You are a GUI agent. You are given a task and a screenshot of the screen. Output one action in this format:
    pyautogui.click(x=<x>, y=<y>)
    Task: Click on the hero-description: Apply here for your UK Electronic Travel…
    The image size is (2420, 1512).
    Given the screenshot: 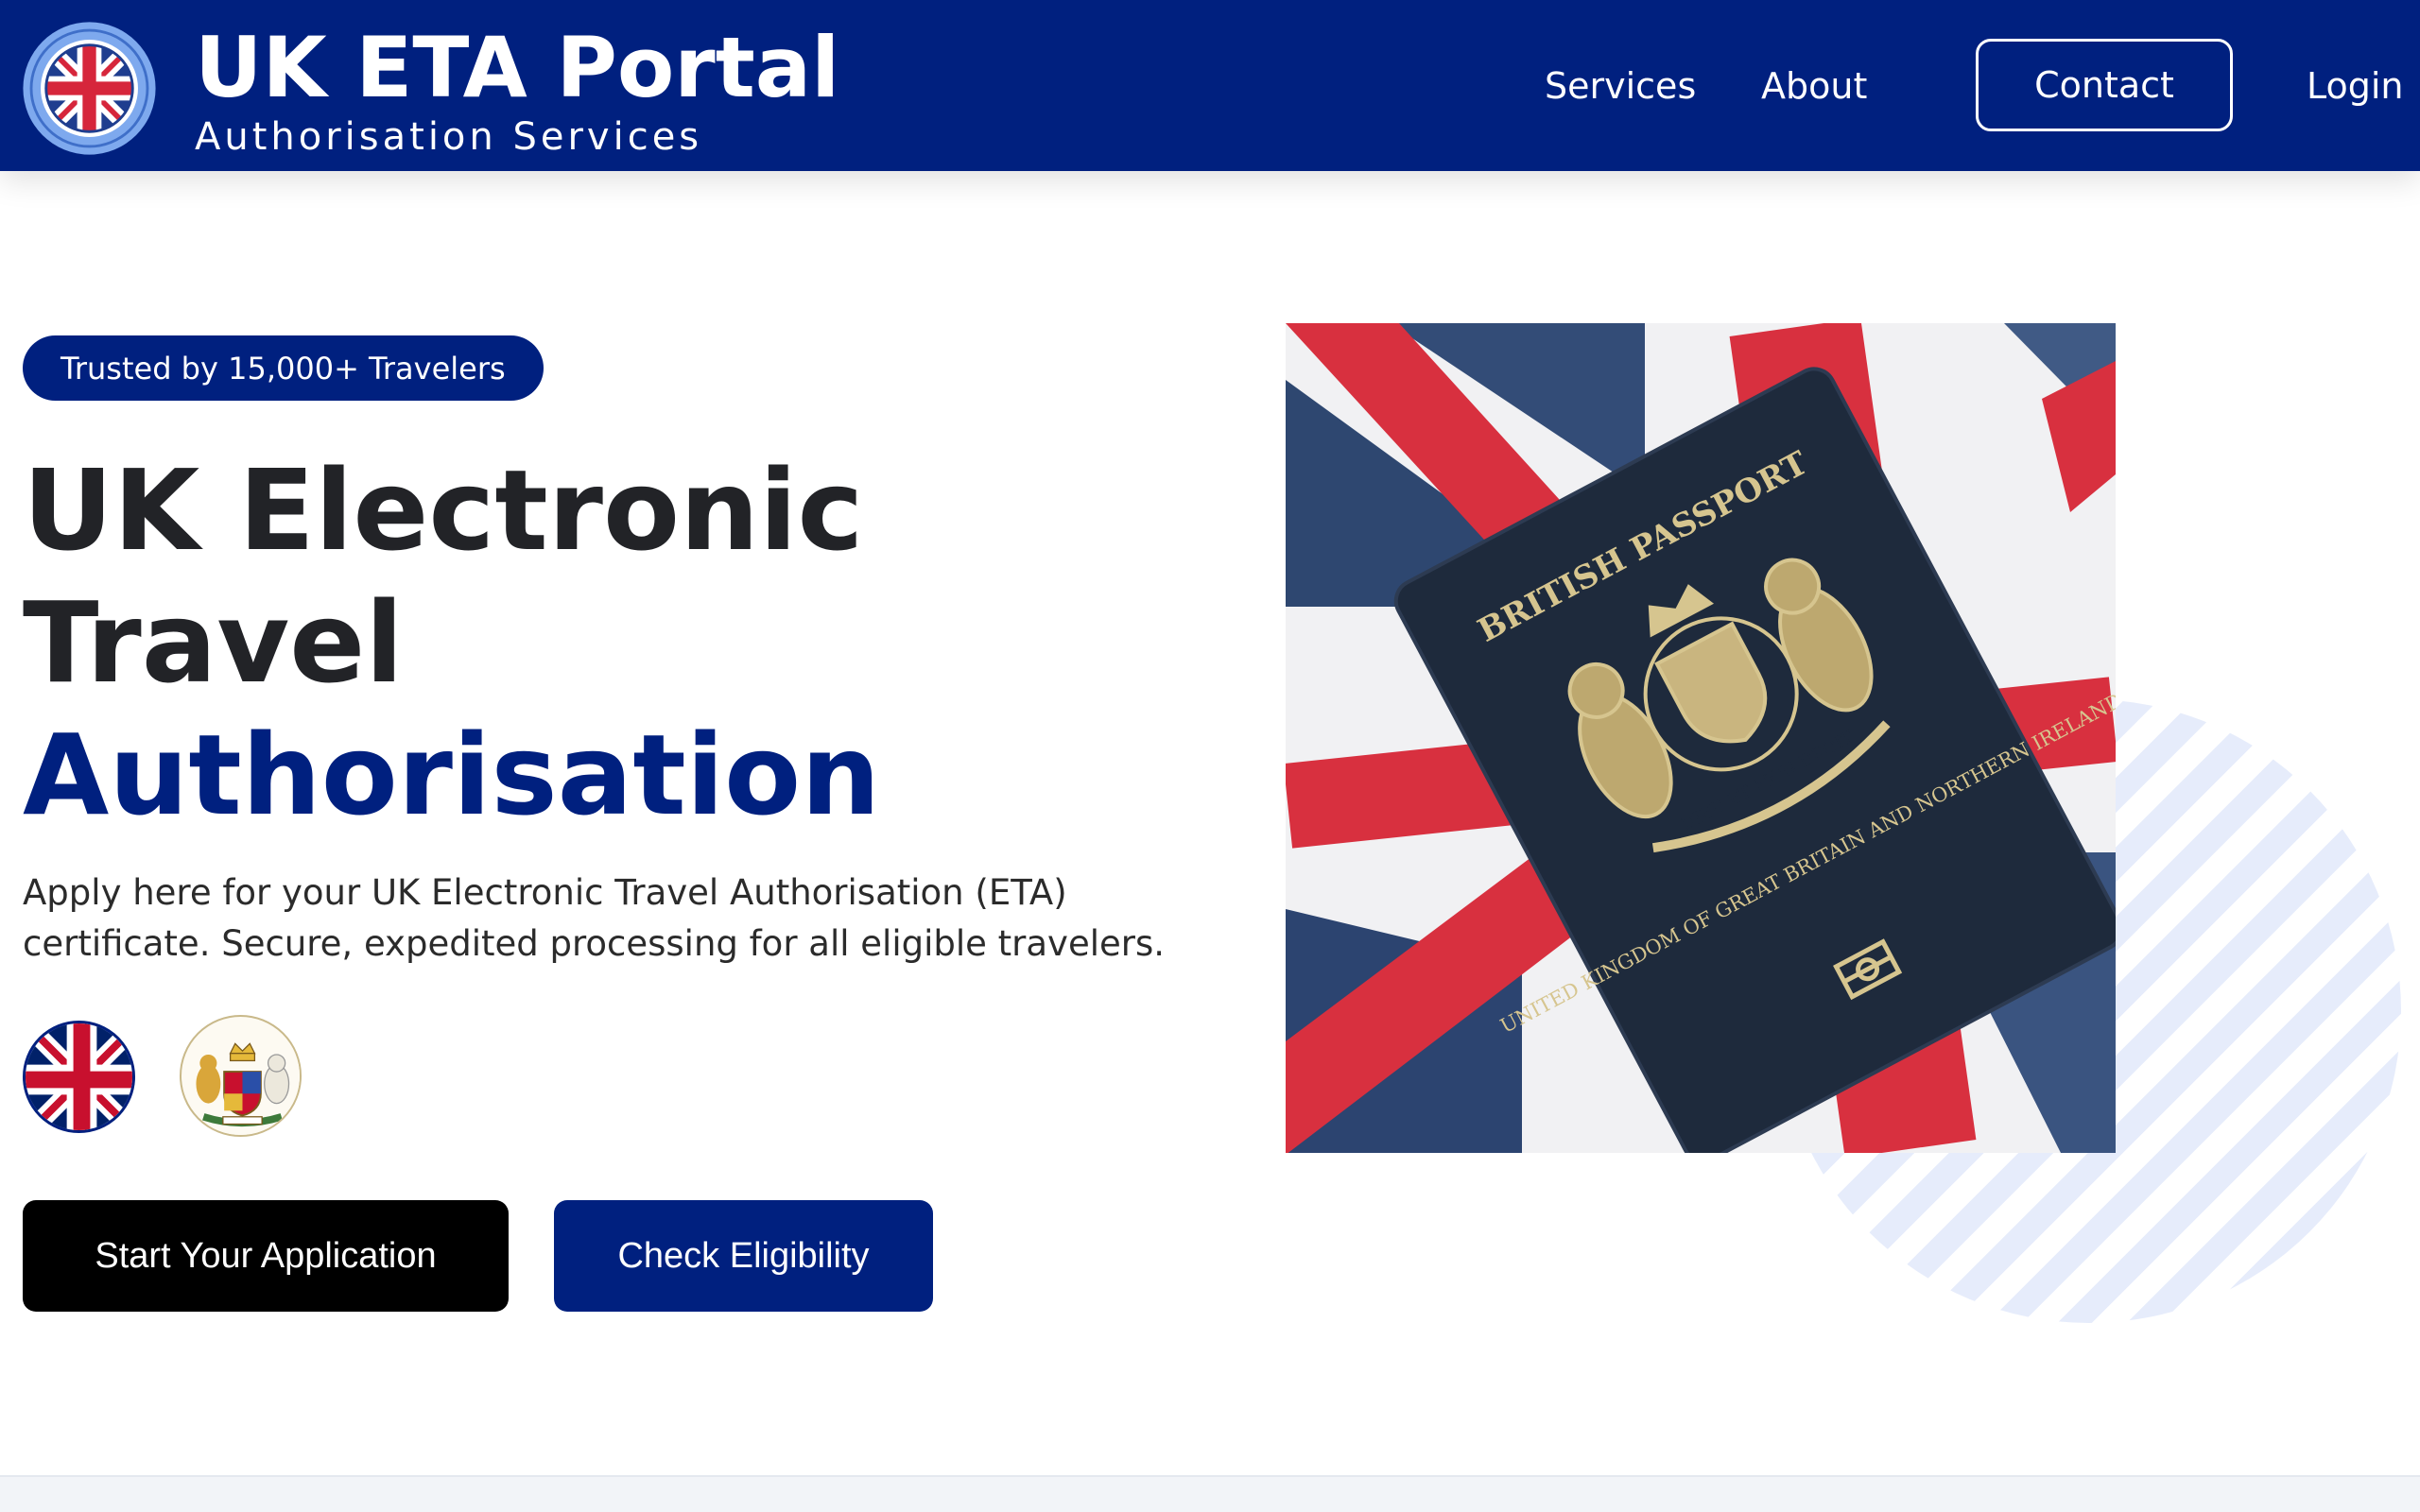 What is the action you would take?
    pyautogui.click(x=594, y=918)
    